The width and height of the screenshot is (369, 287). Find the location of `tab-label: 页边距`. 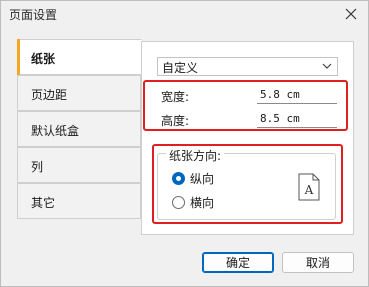

tab-label: 页边距 is located at coordinates (49, 95).